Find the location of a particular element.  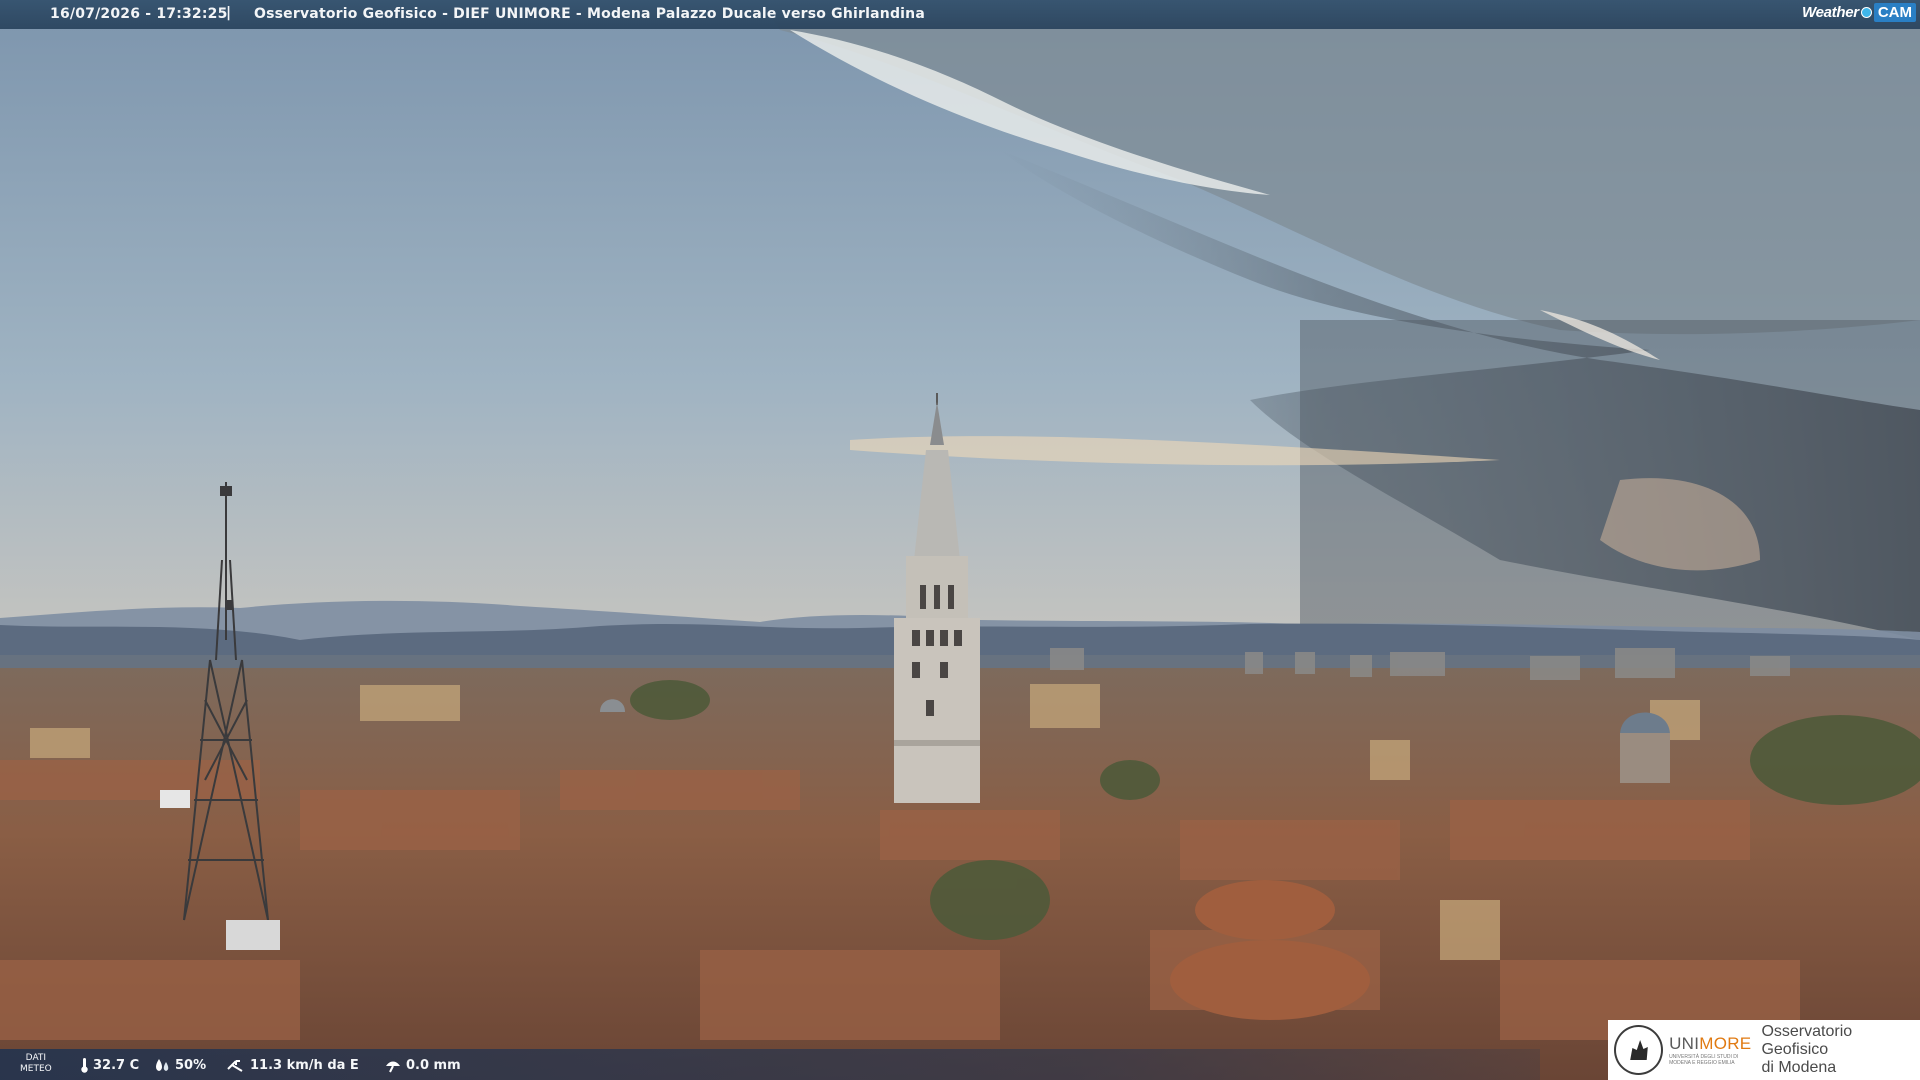

wind-reading: 11.3 km/h da E is located at coordinates (292, 1065).